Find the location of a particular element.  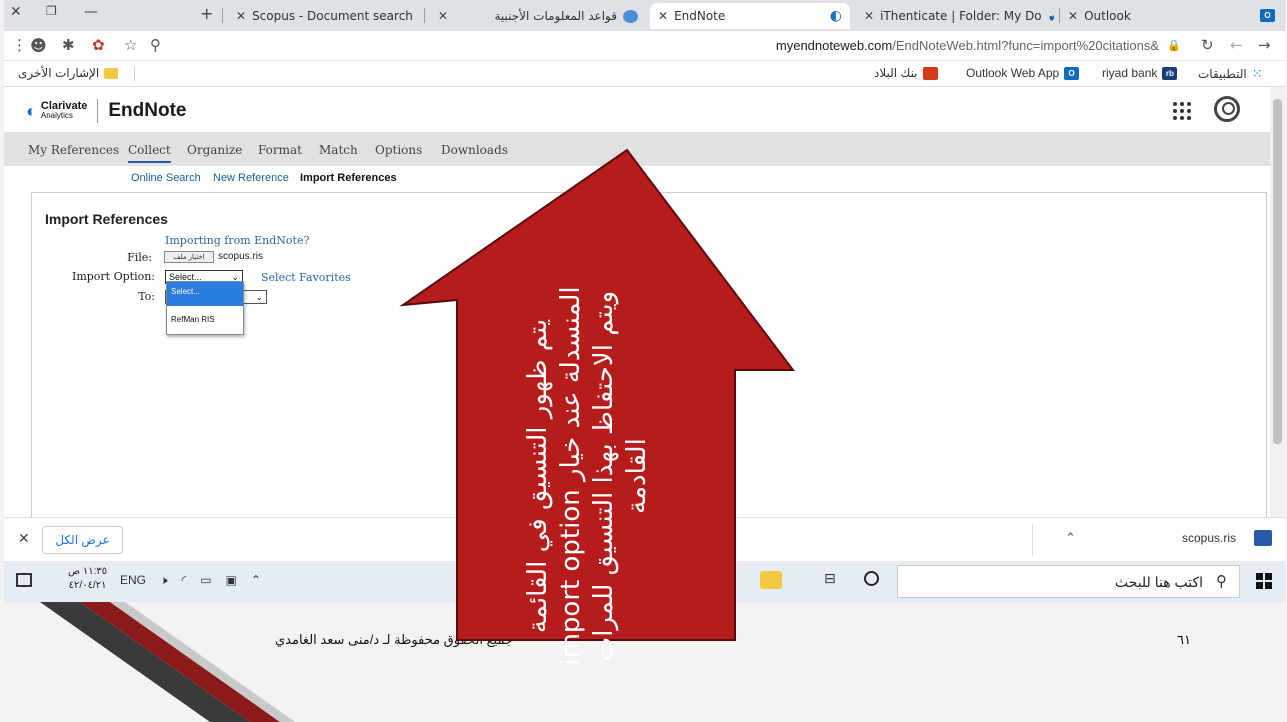

new-tab-icon: + is located at coordinates (206, 13).